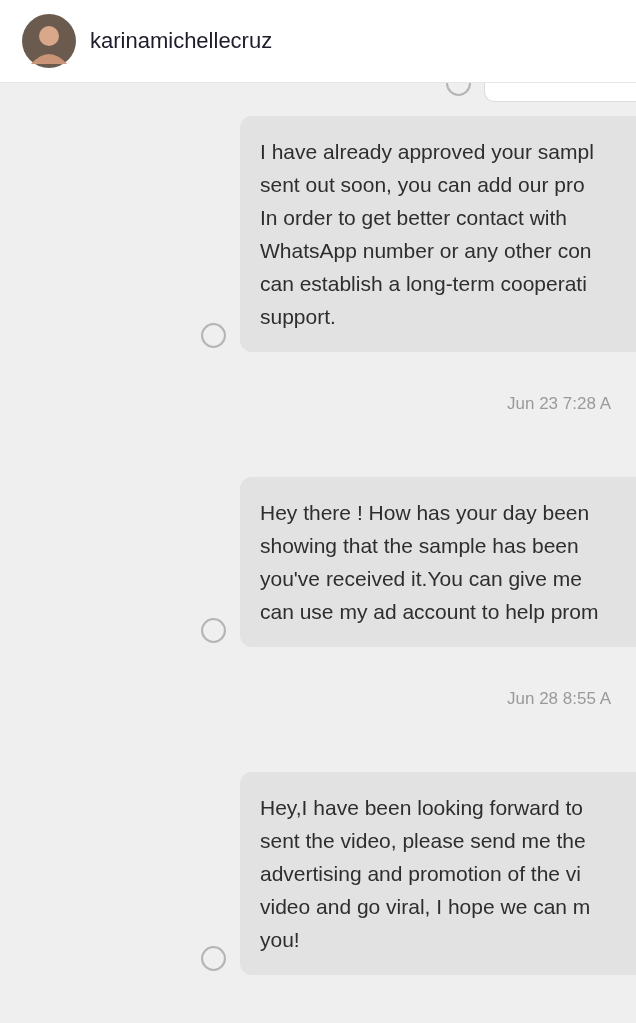 The height and width of the screenshot is (1023, 636). What do you see at coordinates (421, 579) in the screenshot?
I see `message-text: you've received it.You can give me` at bounding box center [421, 579].